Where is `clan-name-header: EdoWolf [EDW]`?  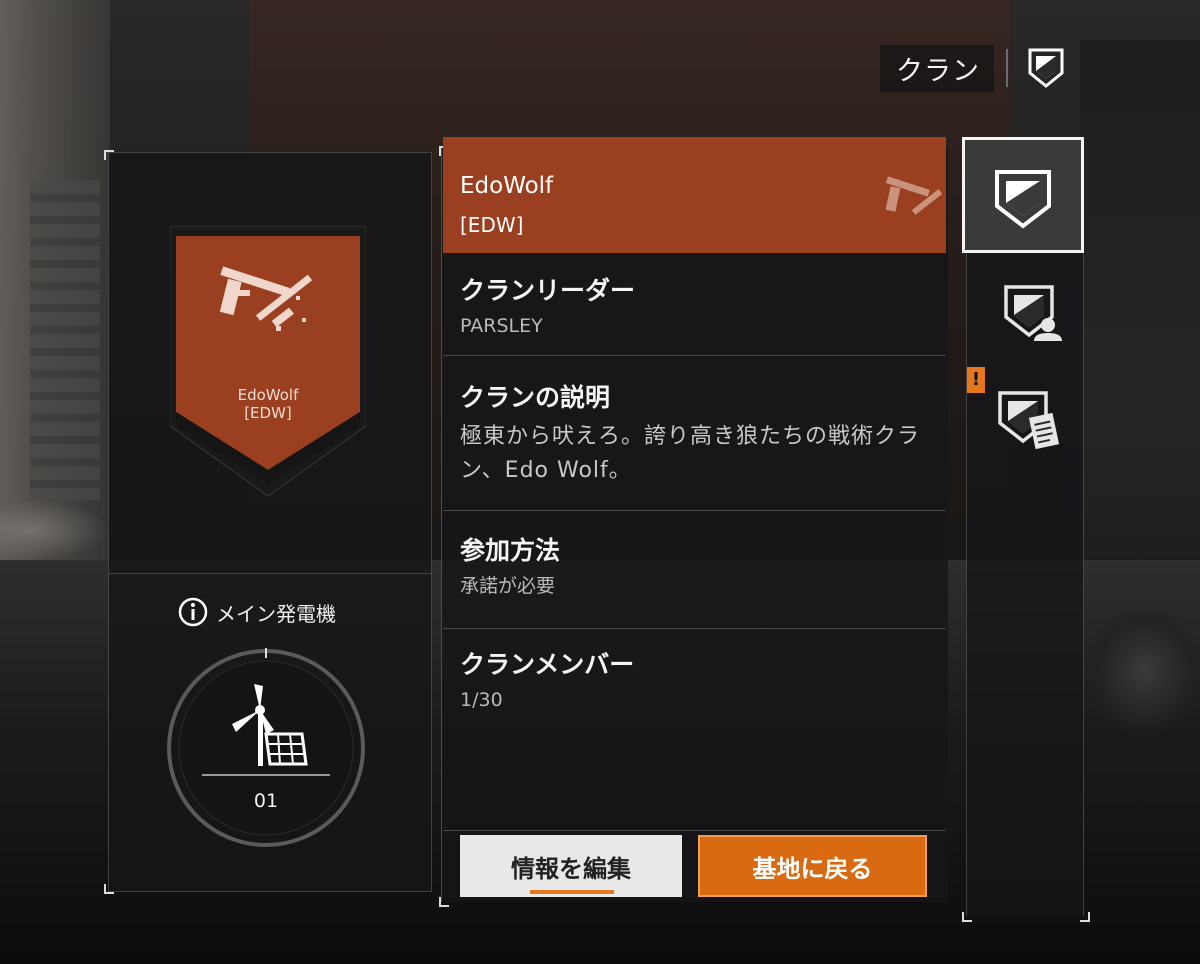
clan-name-header: EdoWolf [EDW] is located at coordinates (694, 195).